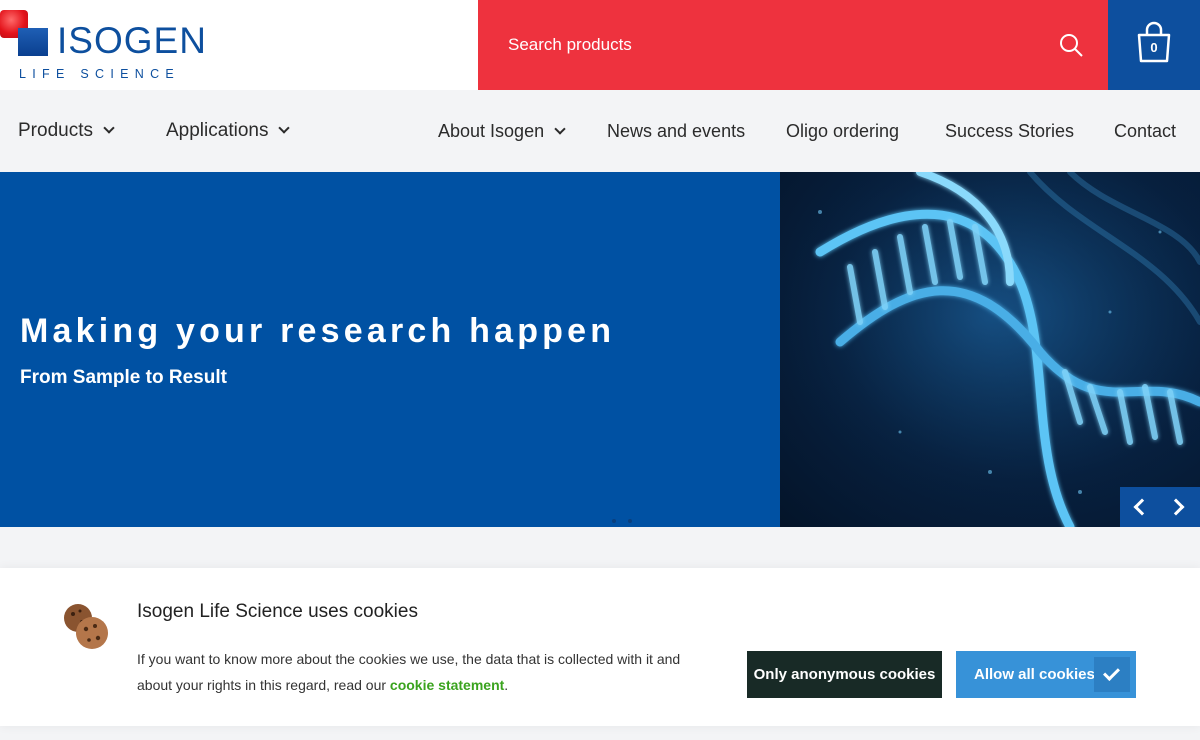 Image resolution: width=1200 pixels, height=740 pixels. What do you see at coordinates (1176, 507) in the screenshot?
I see `chevron-right-icon` at bounding box center [1176, 507].